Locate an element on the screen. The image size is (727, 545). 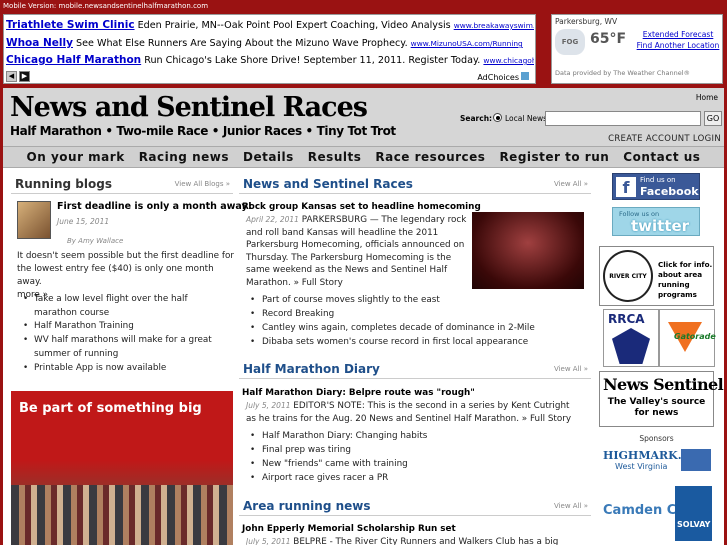
highmark-subtitle: West Virginia is located at coordinates (641, 466).